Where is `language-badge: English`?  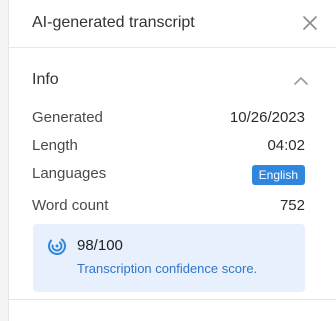
language-badge: English is located at coordinates (278, 175).